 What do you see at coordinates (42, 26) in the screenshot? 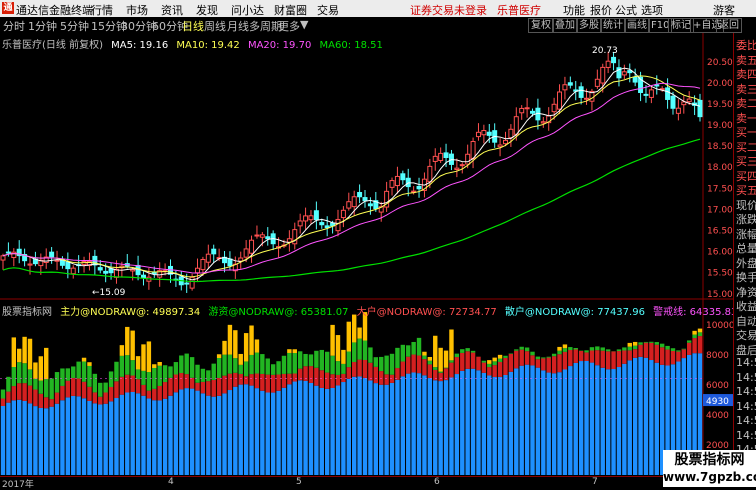
I see `period-tab: 1分钟` at bounding box center [42, 26].